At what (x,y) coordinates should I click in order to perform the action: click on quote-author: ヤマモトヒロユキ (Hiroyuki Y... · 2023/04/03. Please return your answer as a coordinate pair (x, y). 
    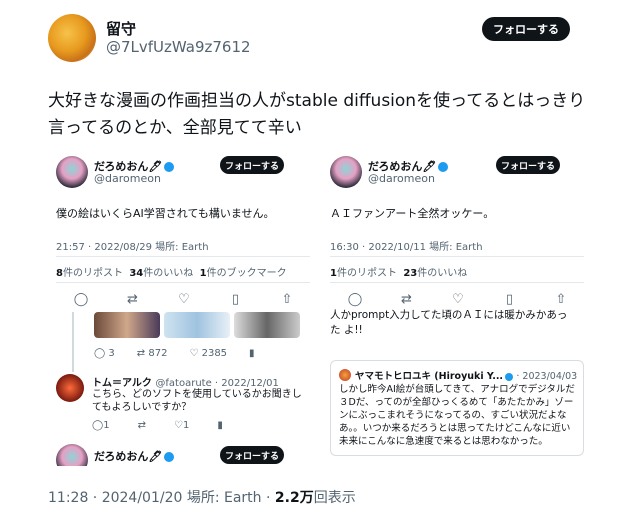
    Looking at the image, I should click on (466, 376).